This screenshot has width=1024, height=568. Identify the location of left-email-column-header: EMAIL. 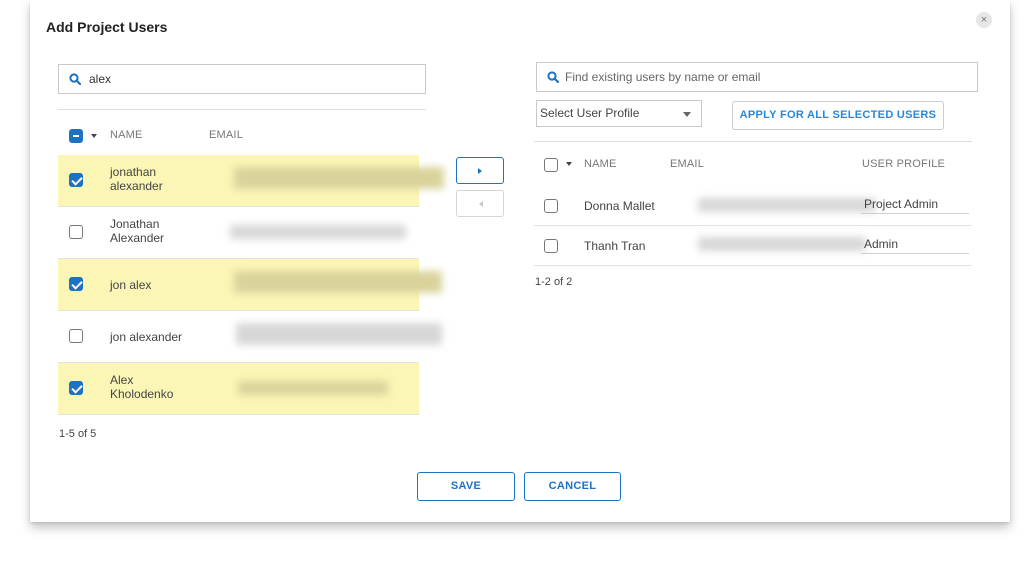
(226, 135).